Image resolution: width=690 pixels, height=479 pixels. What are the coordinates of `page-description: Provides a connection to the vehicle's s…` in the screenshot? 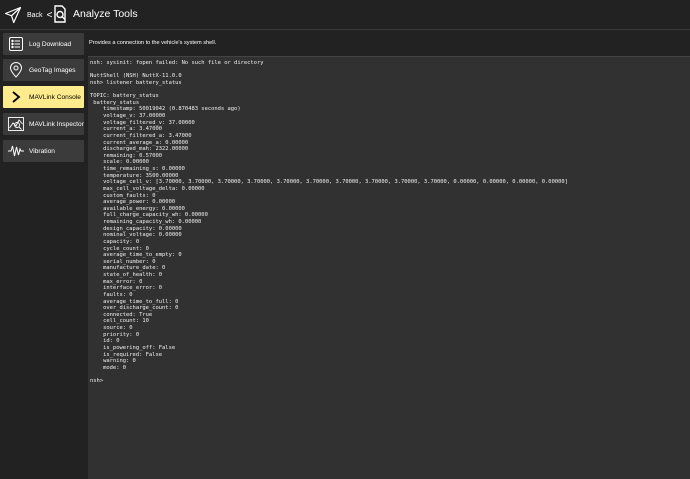 It's located at (153, 43).